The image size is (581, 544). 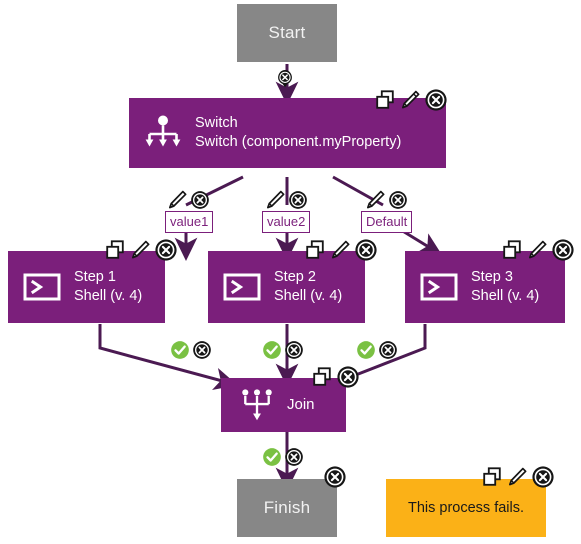 I want to click on edge-badges-join-to-finish, so click(x=283, y=457).